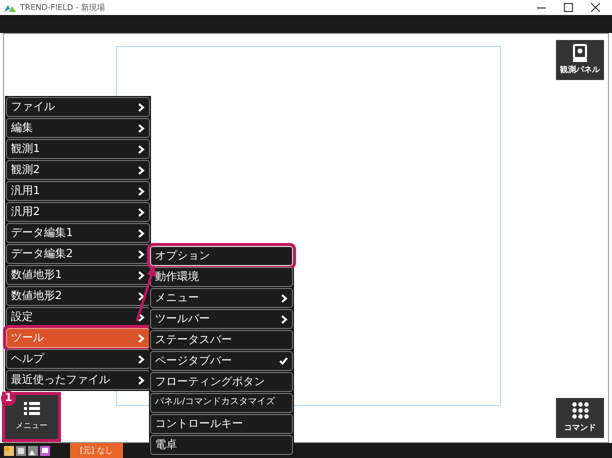 This screenshot has height=458, width=612. Describe the element at coordinates (45, 451) in the screenshot. I see `window-icon` at that location.